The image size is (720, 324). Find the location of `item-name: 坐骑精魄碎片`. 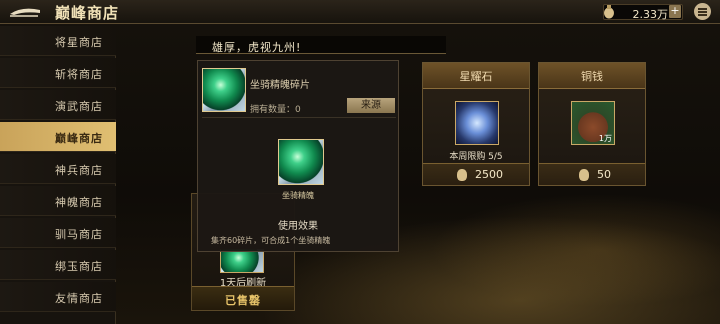

item-name: 坐骑精魄碎片 is located at coordinates (280, 85).